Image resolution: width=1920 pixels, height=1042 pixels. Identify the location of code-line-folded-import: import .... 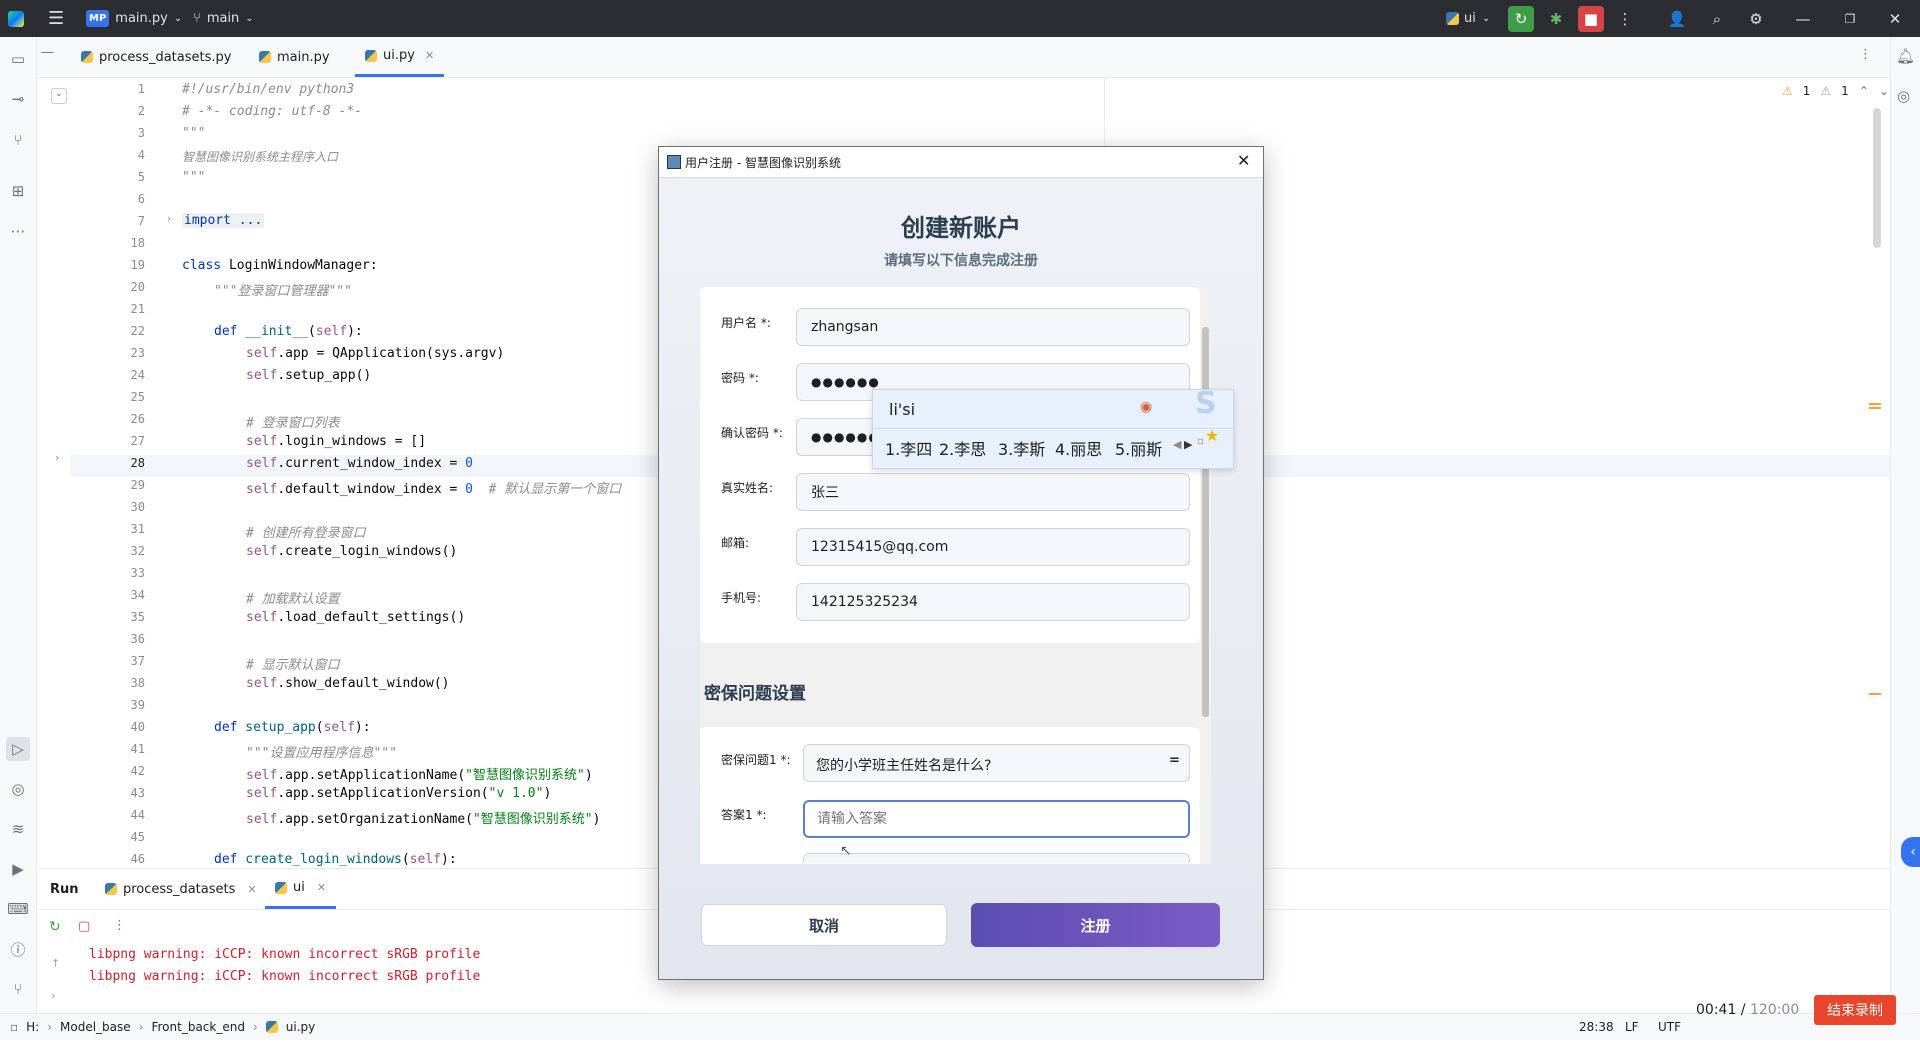
(223, 220).